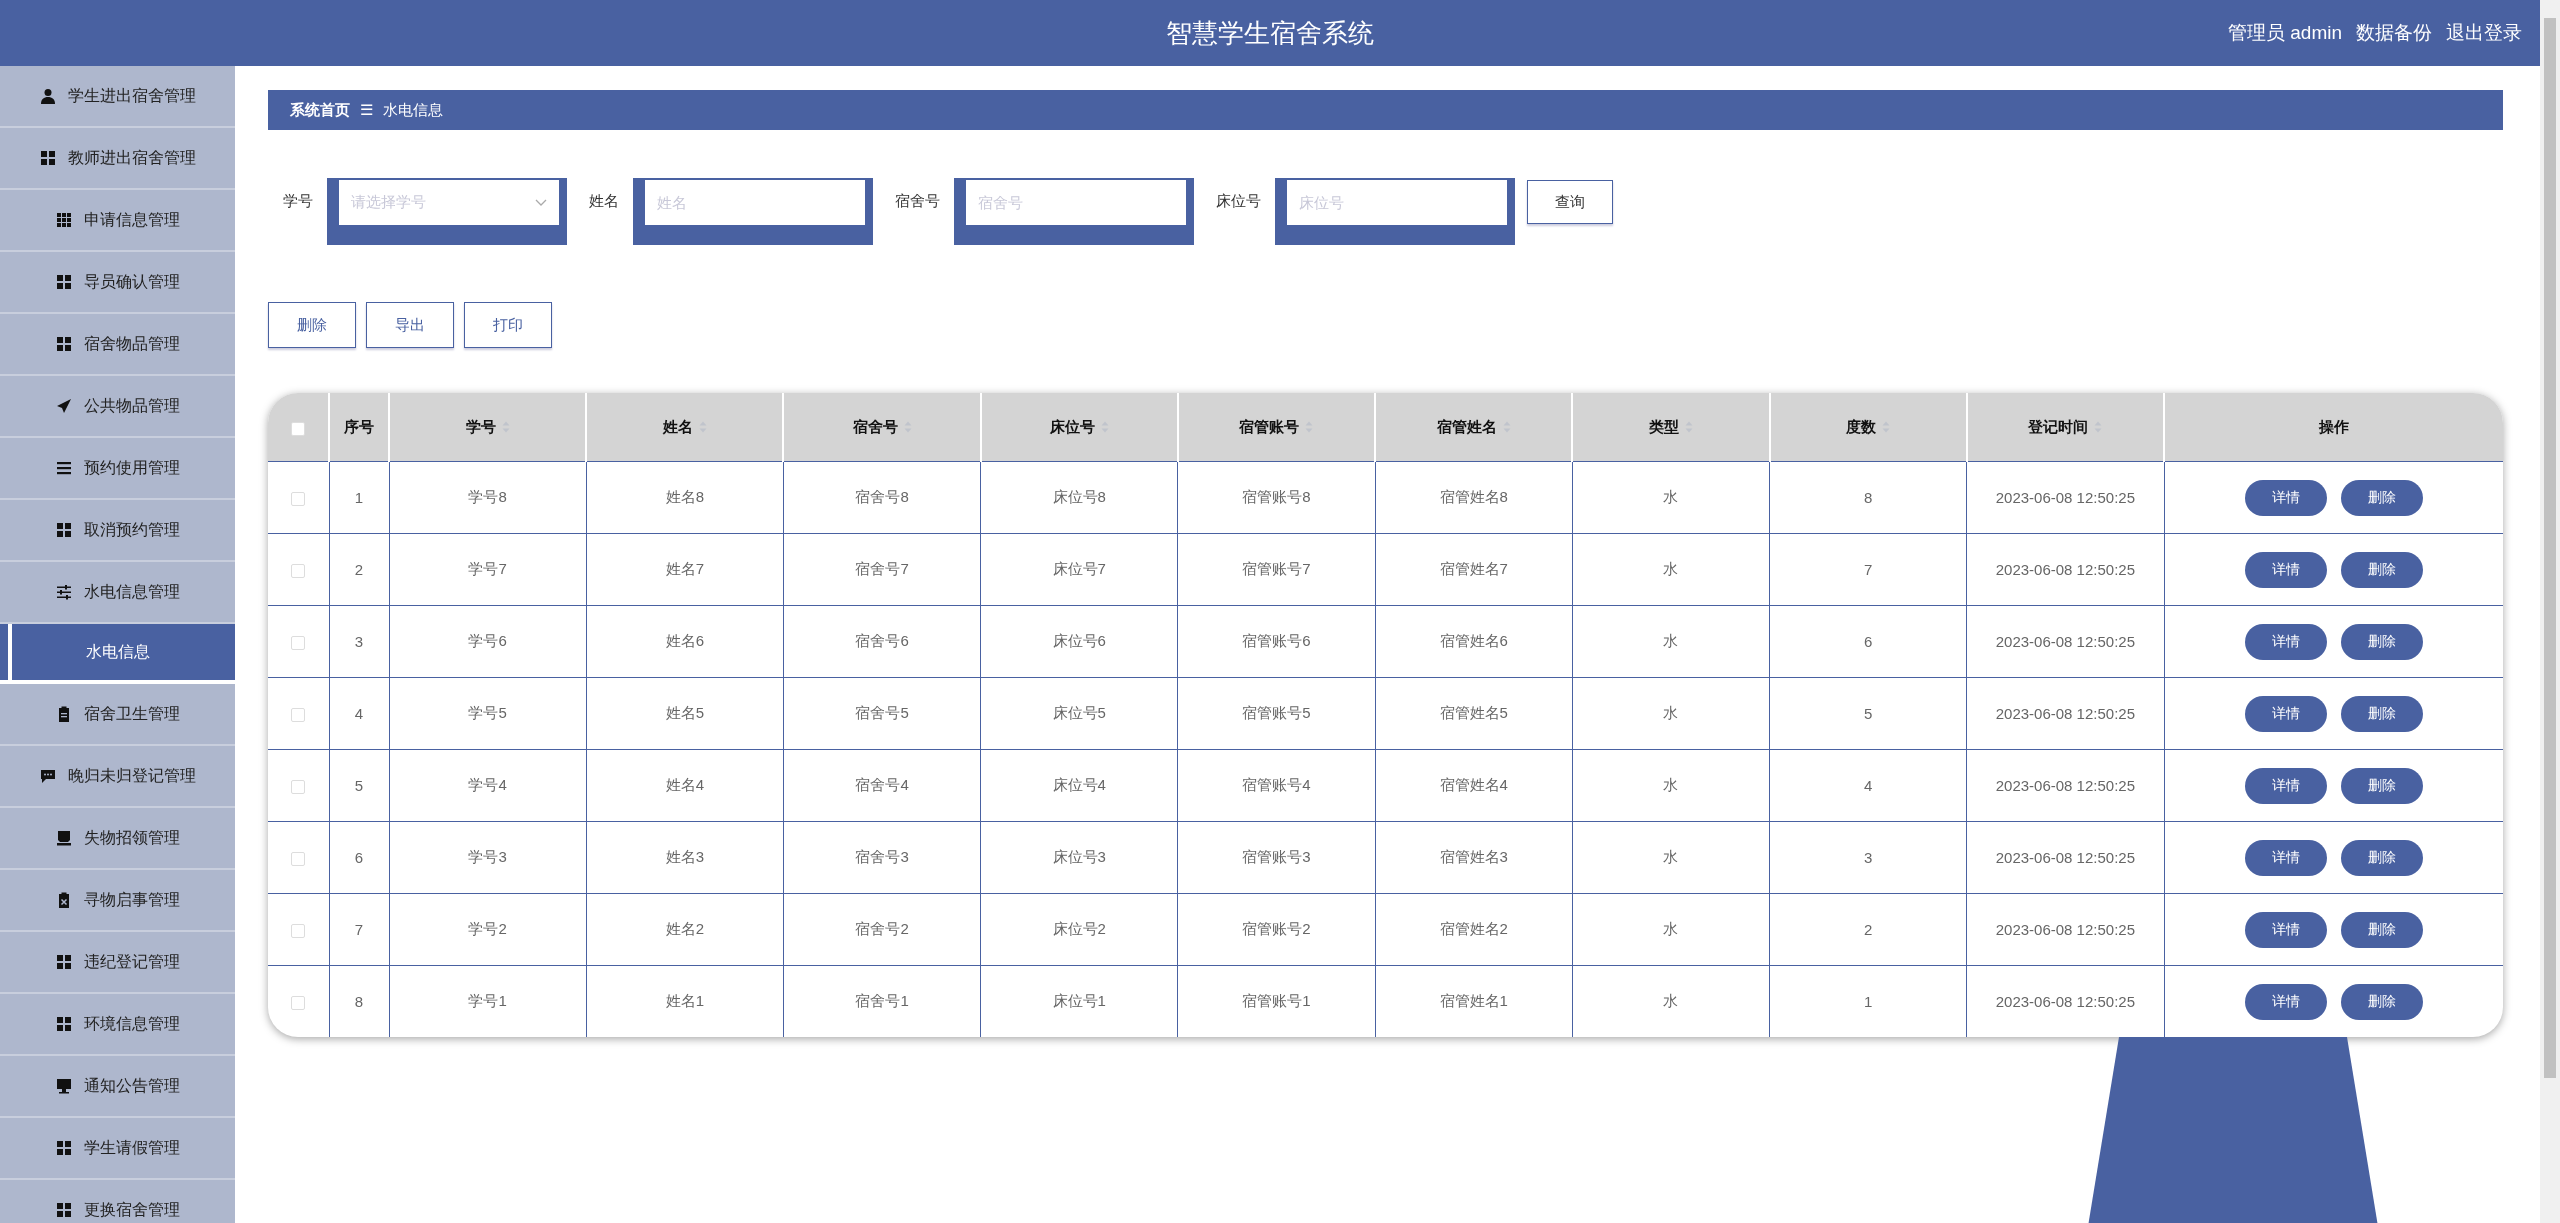 This screenshot has width=2560, height=1223. Describe the element at coordinates (63, 838) in the screenshot. I see `inbox-icon` at that location.